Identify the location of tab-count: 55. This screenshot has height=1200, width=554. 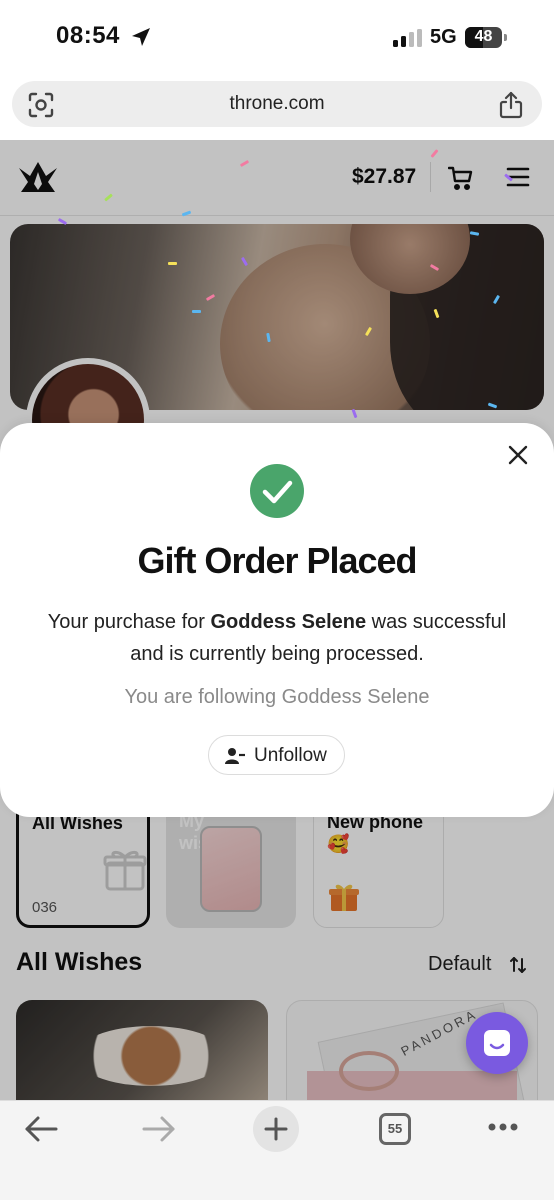
(395, 1128).